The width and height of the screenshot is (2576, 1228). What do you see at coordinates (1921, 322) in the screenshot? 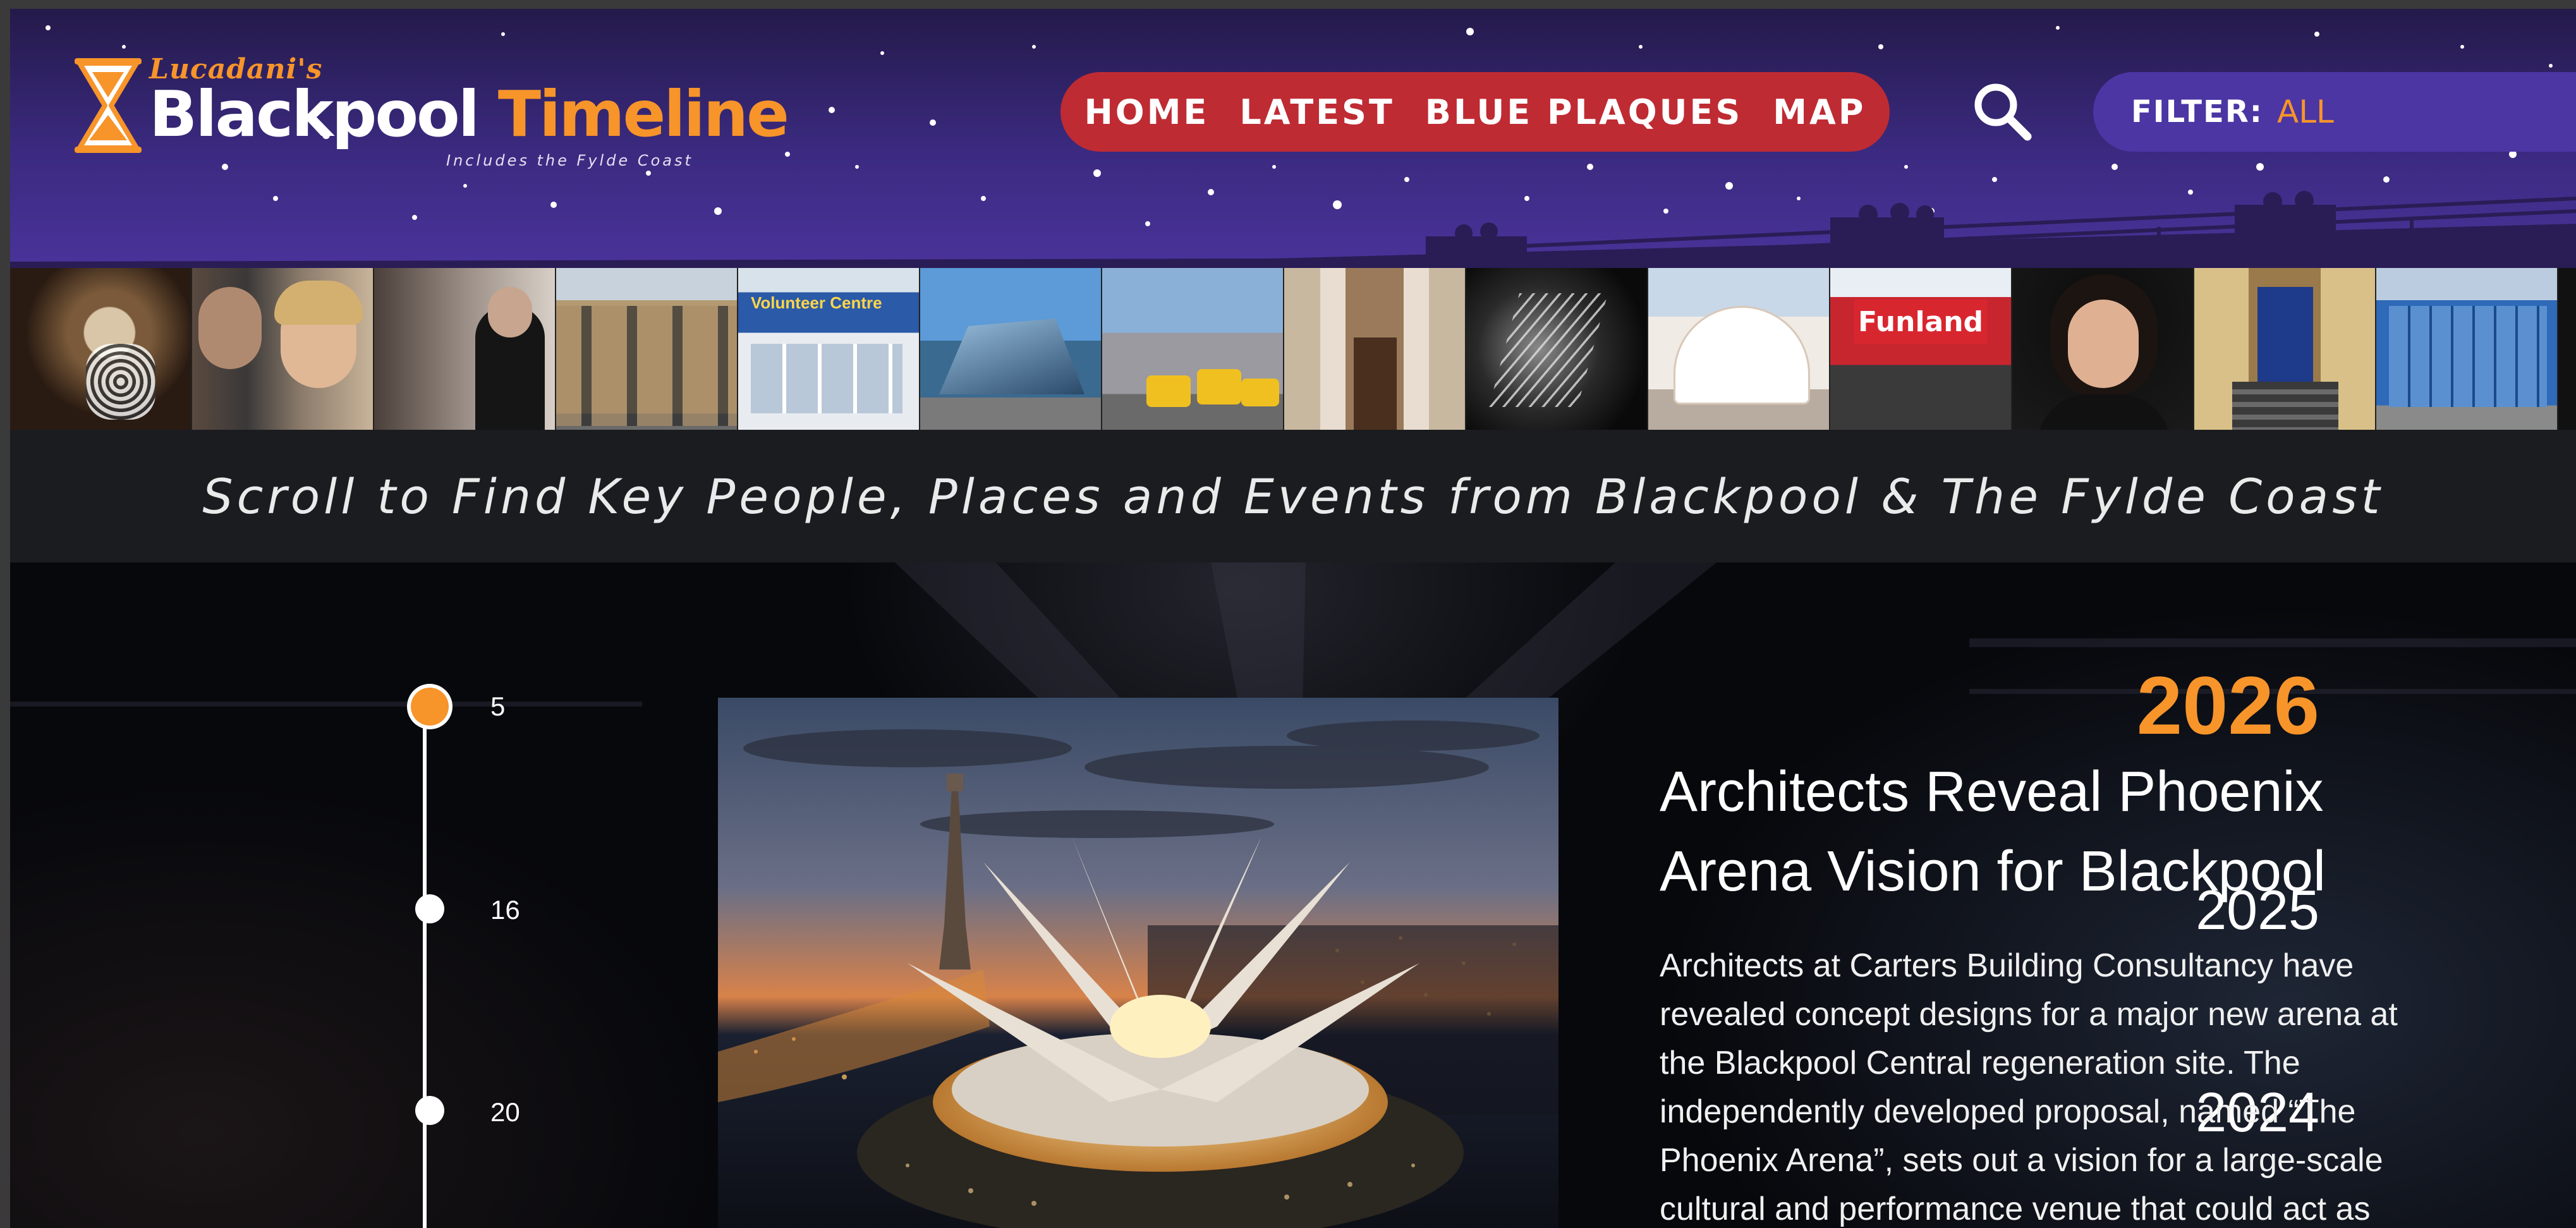
I see `funland-sign: Funland` at bounding box center [1921, 322].